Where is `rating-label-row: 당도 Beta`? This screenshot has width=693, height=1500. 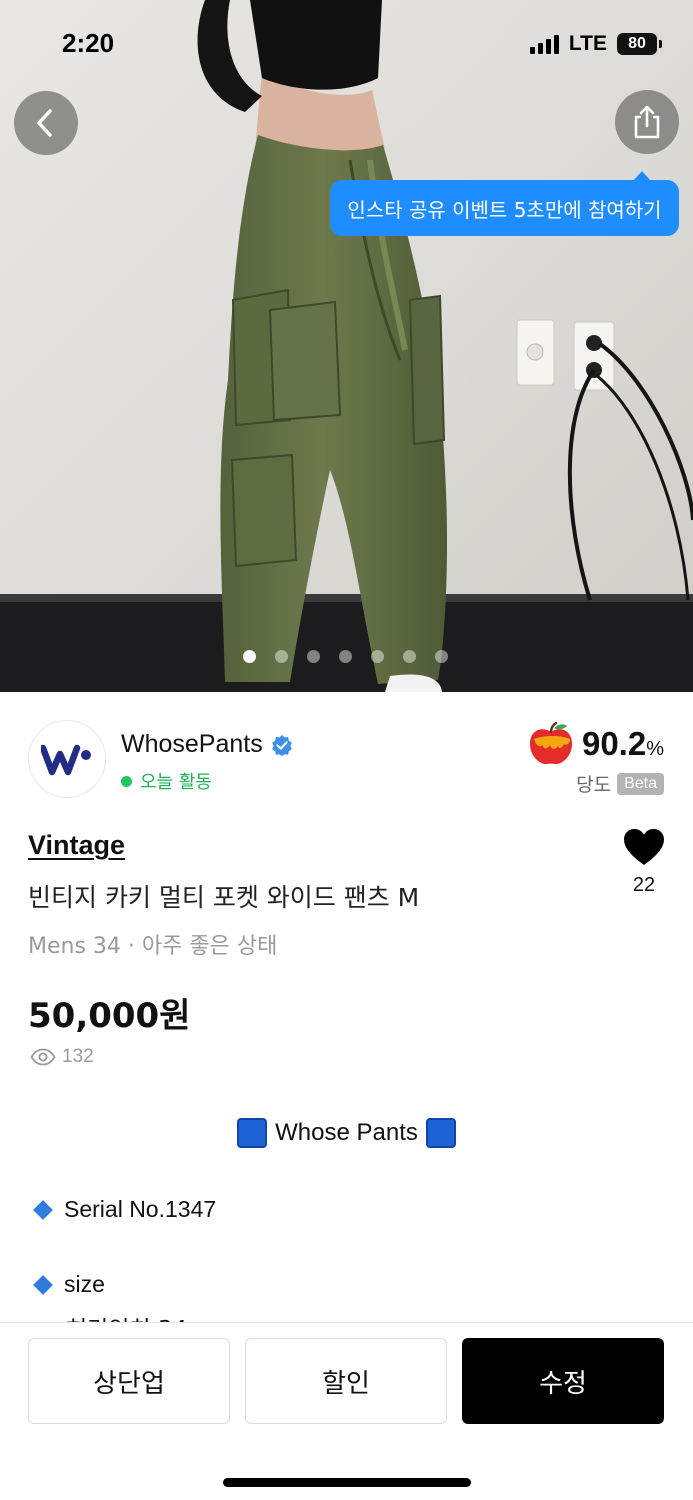
rating-label-row: 당도 Beta is located at coordinates (620, 783).